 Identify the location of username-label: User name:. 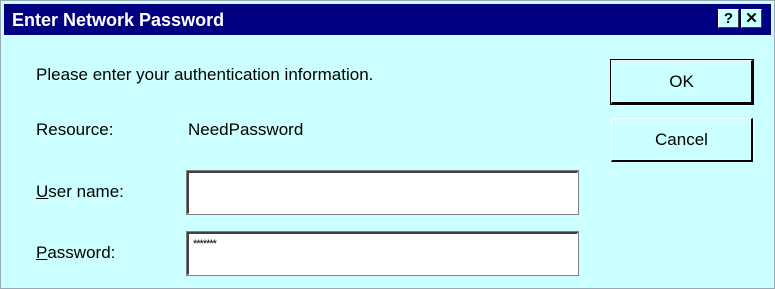
(80, 192).